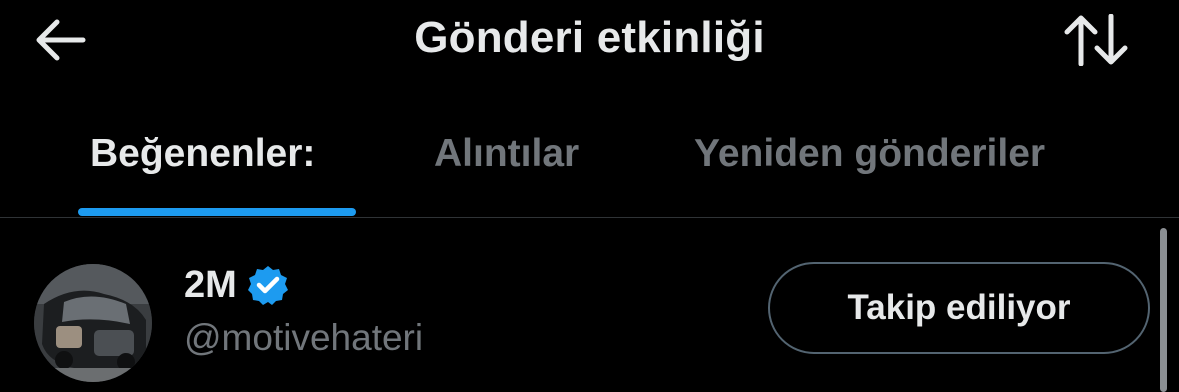 The width and height of the screenshot is (1179, 392). I want to click on verified-badge-icon, so click(268, 285).